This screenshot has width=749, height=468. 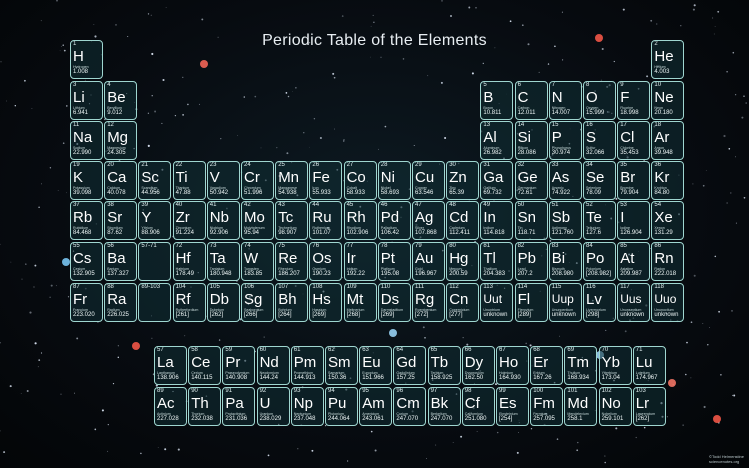 I want to click on element-cell-ds: 110 Ds Darmstadtium [269], so click(x=394, y=302).